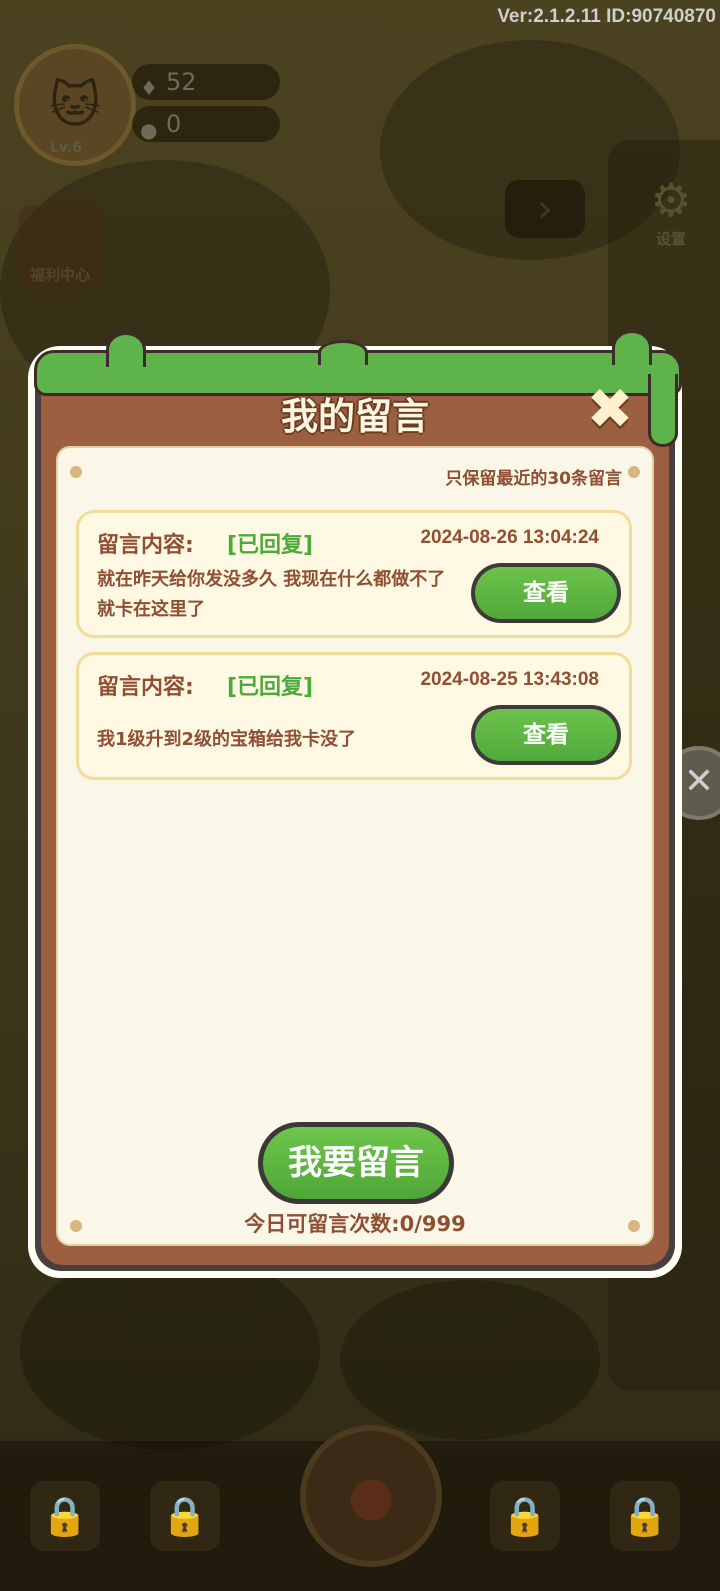 Image resolution: width=720 pixels, height=1591 pixels. What do you see at coordinates (371, 1496) in the screenshot?
I see `acorn-icon: ●` at bounding box center [371, 1496].